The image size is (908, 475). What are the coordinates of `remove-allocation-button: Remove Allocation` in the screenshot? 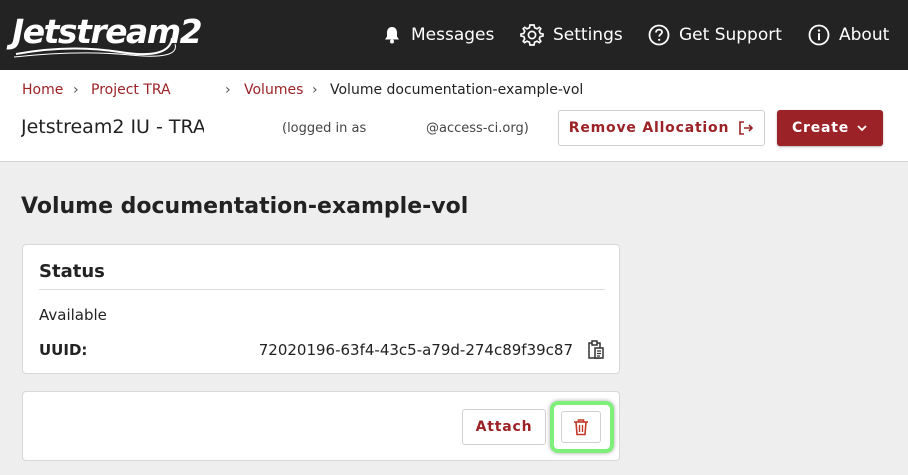 It's located at (661, 128).